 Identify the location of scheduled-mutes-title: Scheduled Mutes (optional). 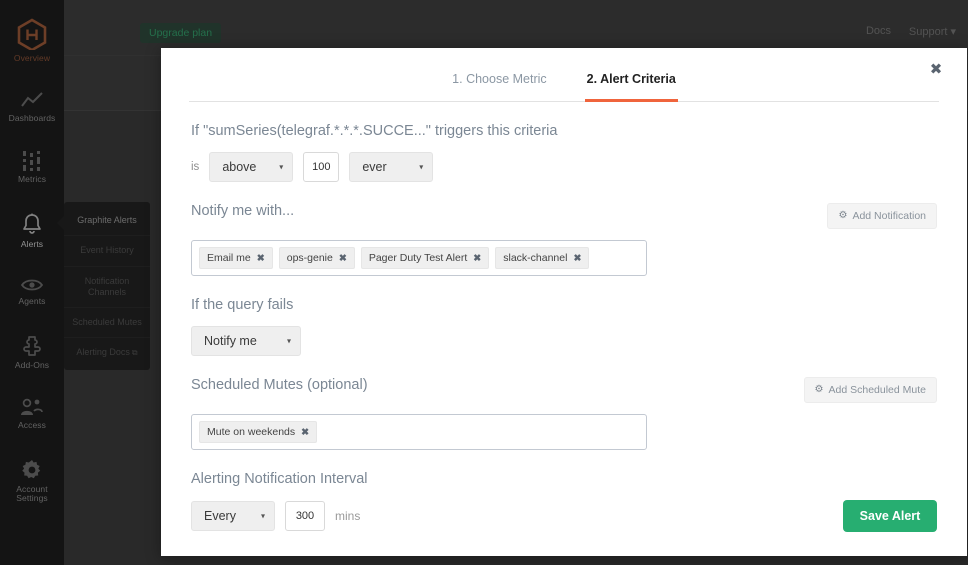
(279, 385).